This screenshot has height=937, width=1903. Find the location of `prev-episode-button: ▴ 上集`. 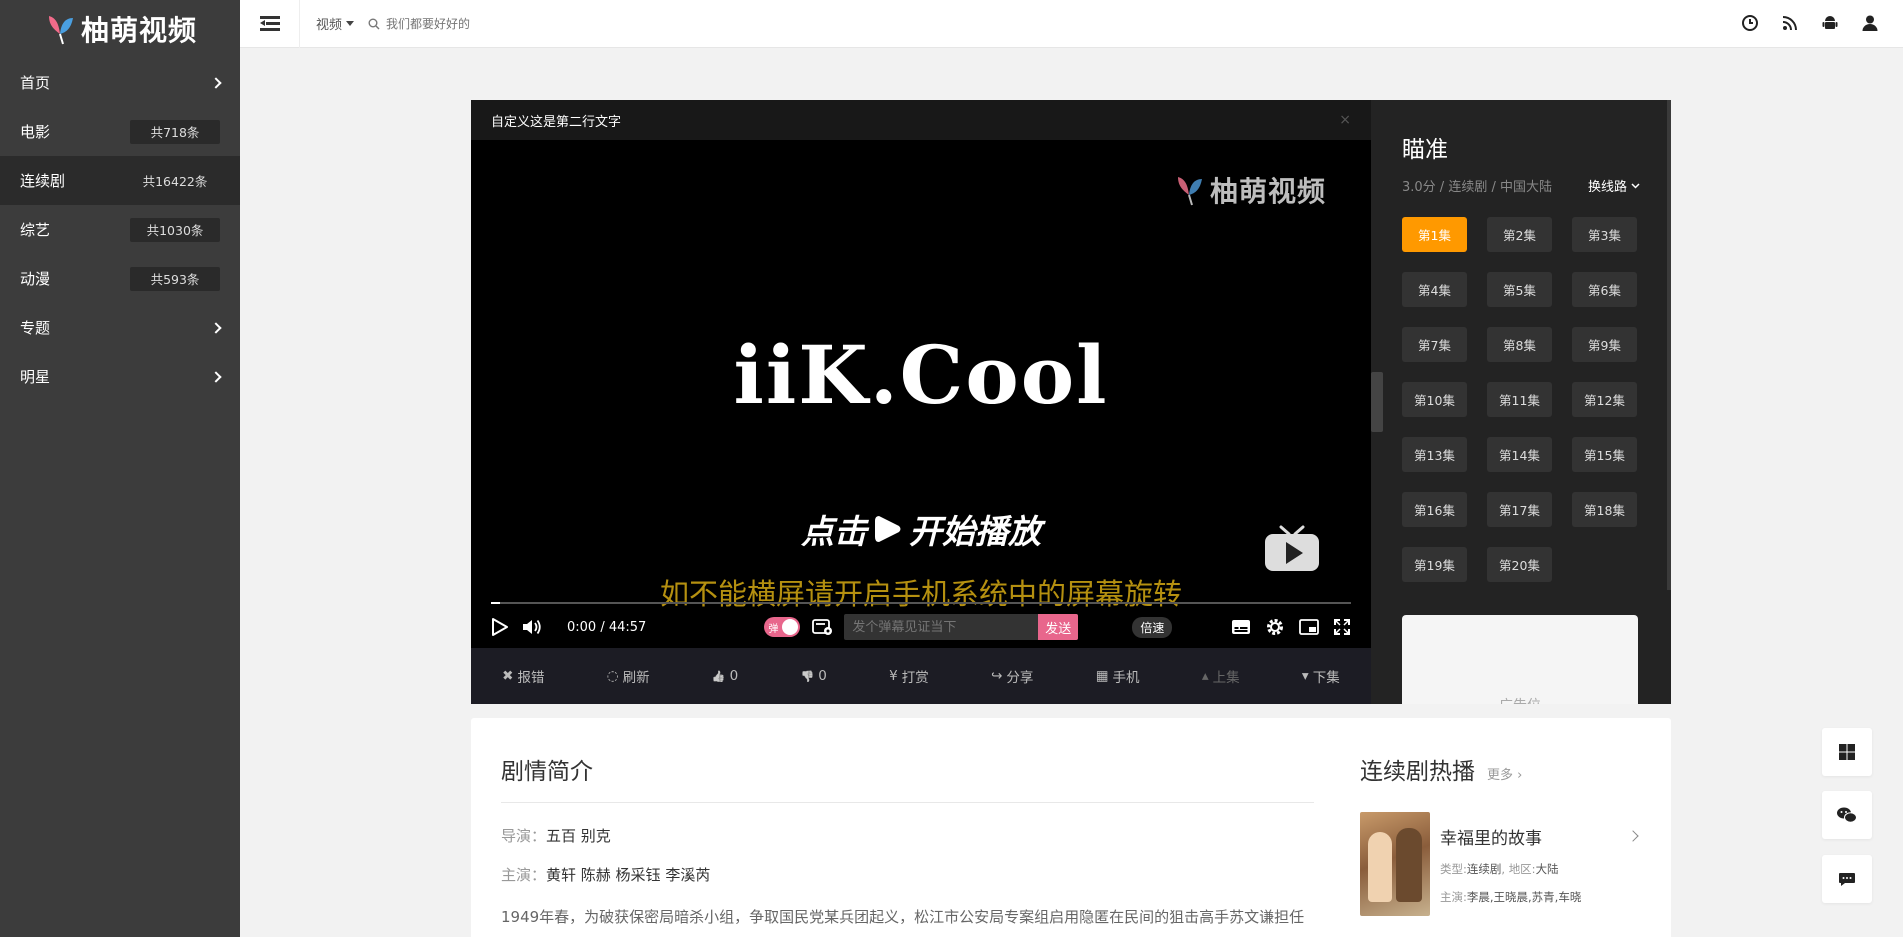

prev-episode-button: ▴ 上集 is located at coordinates (1221, 676).